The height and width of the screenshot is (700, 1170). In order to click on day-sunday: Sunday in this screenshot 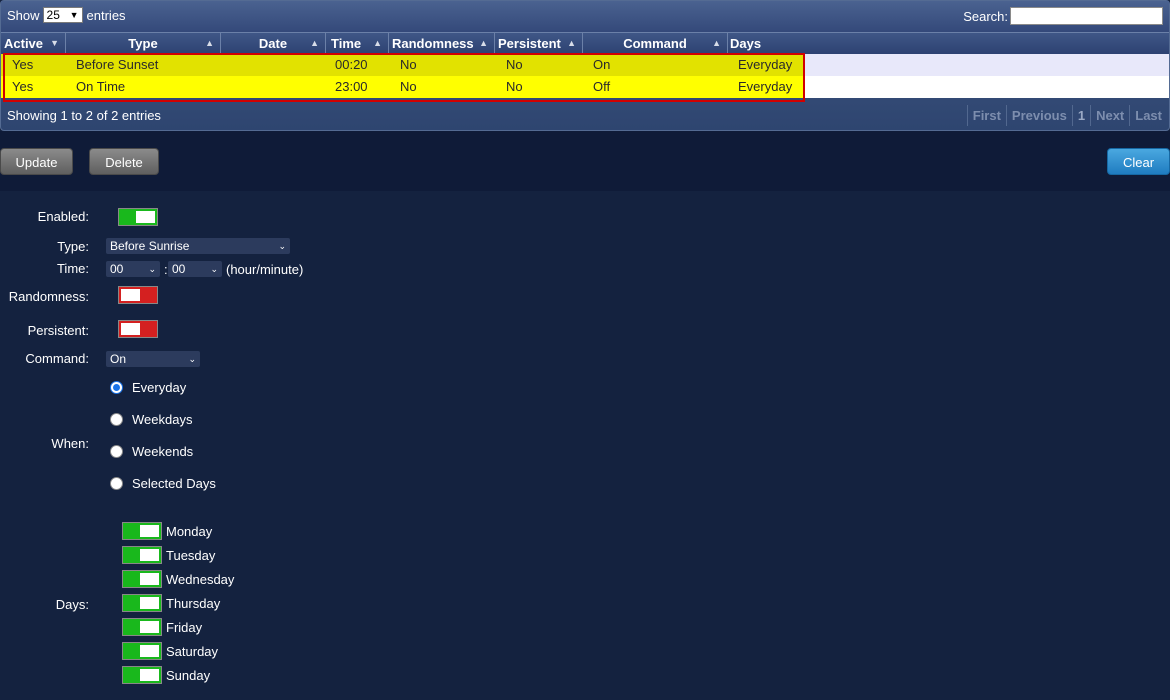, I will do `click(166, 675)`.